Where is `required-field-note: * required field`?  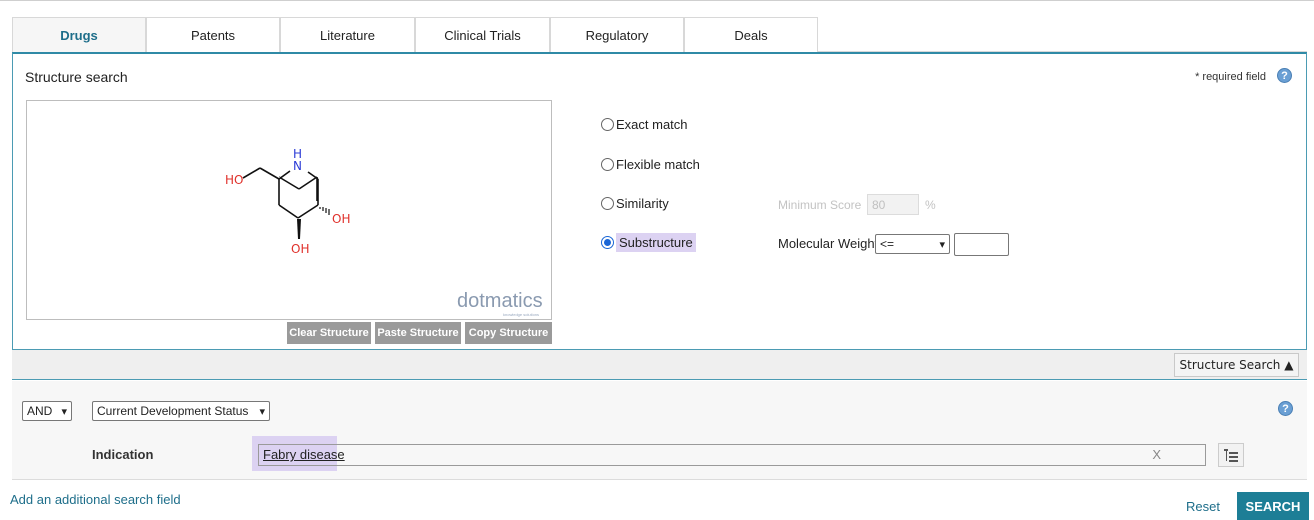
required-field-note: * required field is located at coordinates (1230, 77).